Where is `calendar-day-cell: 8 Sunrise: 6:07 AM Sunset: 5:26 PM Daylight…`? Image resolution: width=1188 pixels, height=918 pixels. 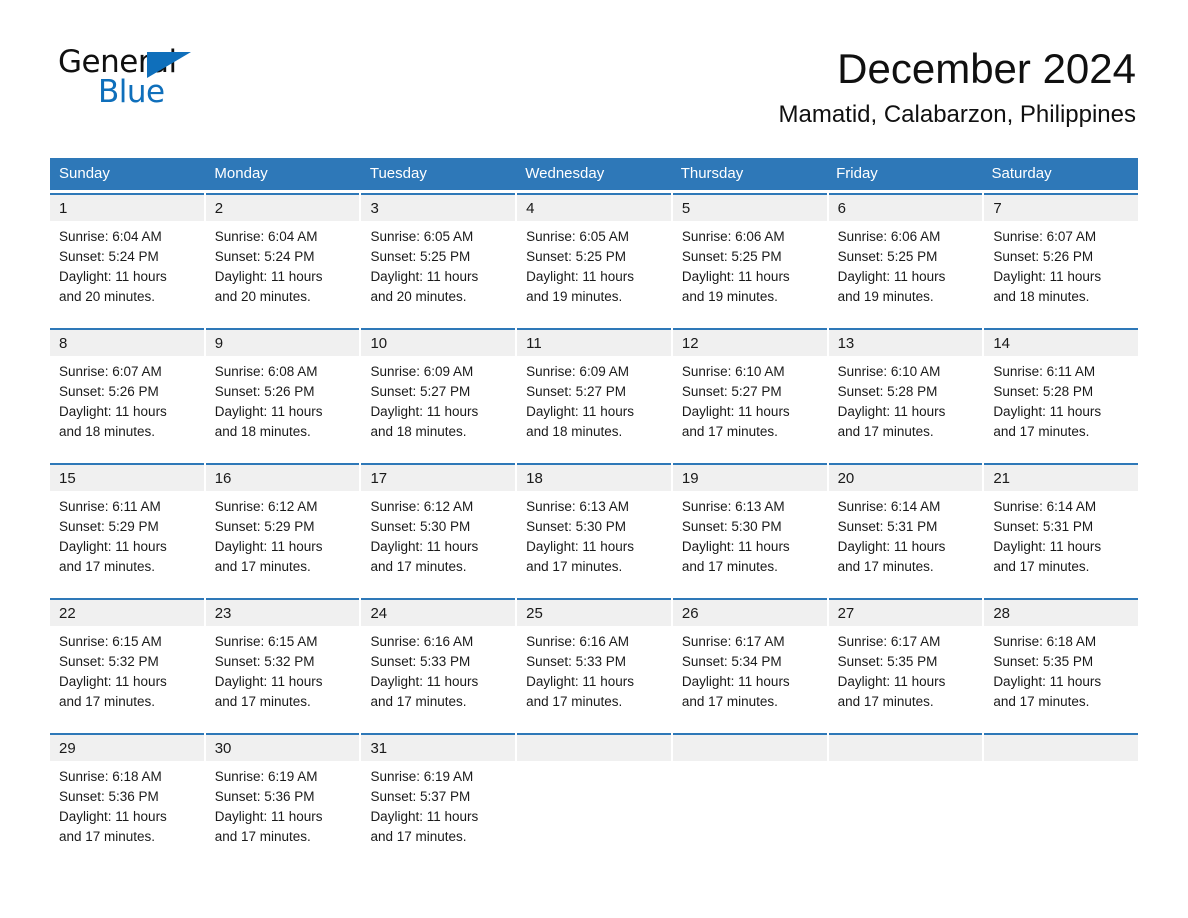
calendar-day-cell: 8 Sunrise: 6:07 AM Sunset: 5:26 PM Daylight… is located at coordinates (127, 394).